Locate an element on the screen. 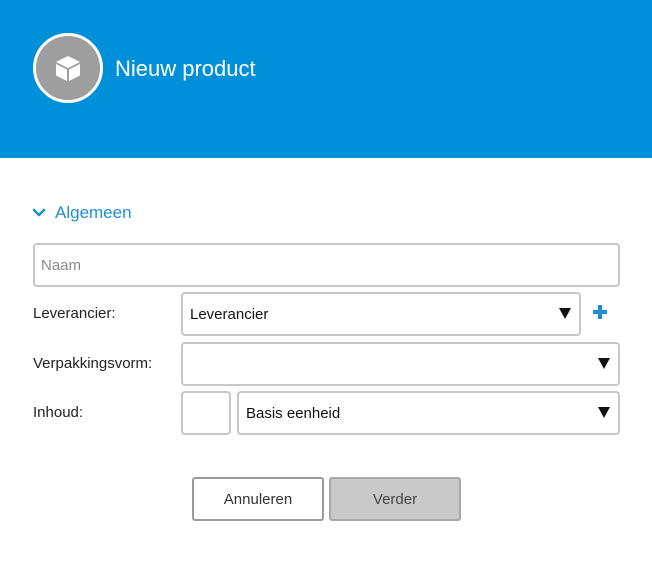 The height and width of the screenshot is (570, 652). supplier-label: Leverancier: is located at coordinates (74, 313).